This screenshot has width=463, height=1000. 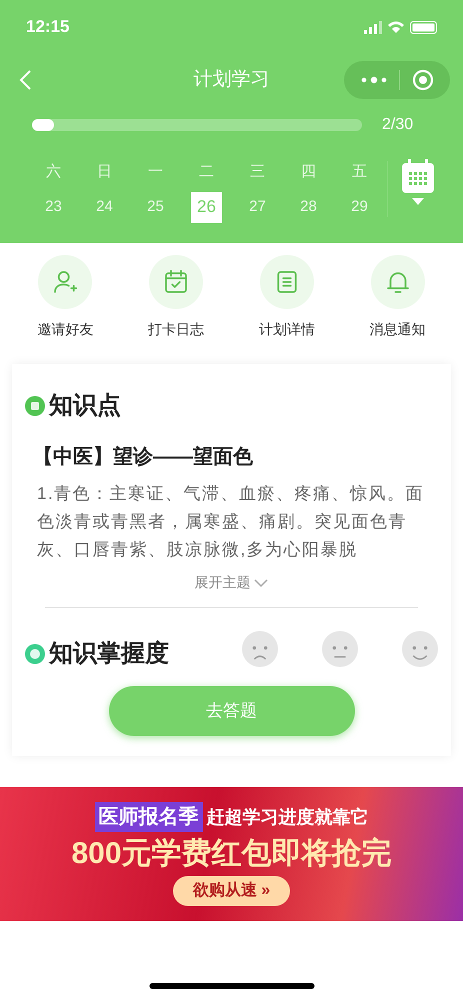 I want to click on action-label: 计划详情, so click(x=286, y=329).